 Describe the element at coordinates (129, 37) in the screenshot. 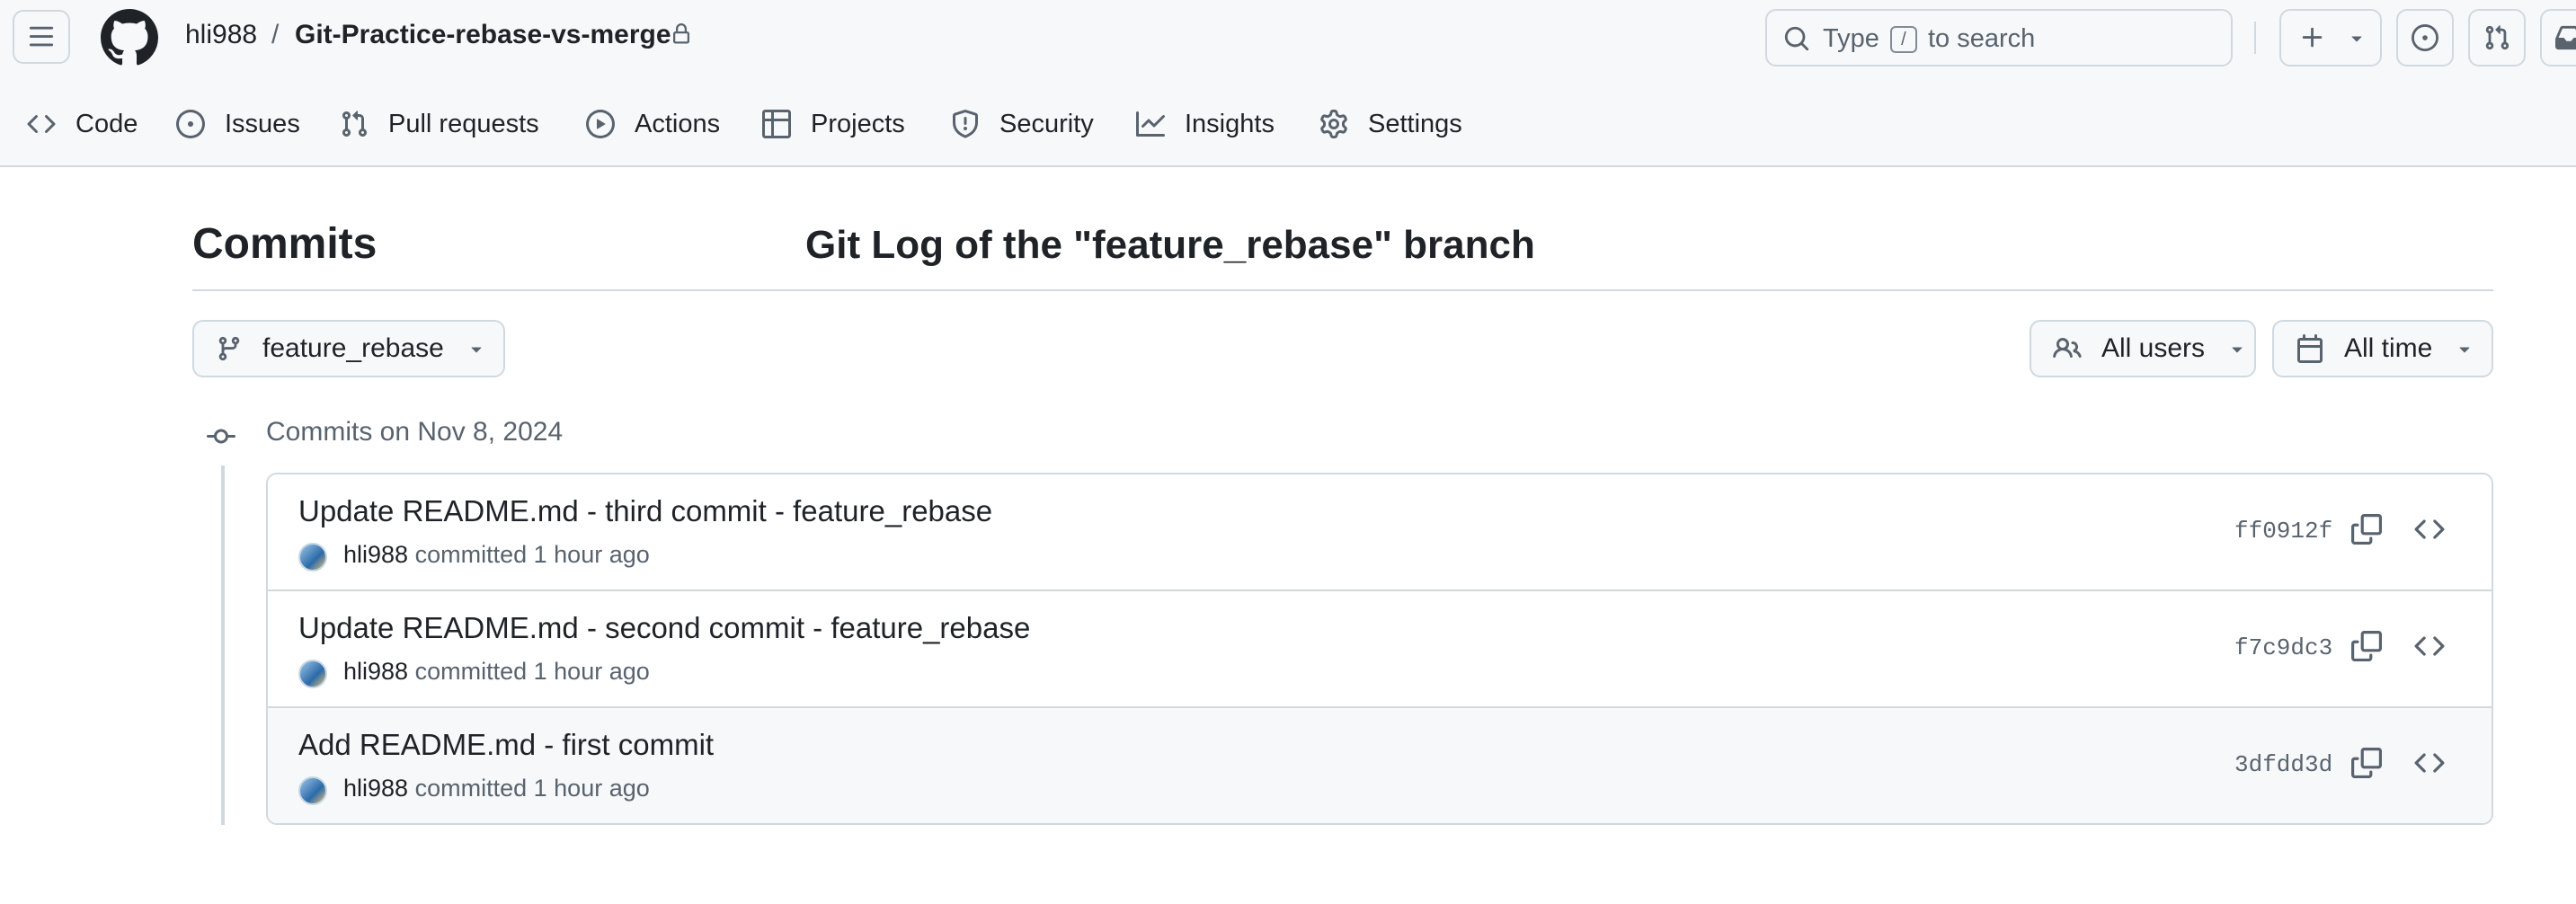

I see `github-logo-icon` at that location.